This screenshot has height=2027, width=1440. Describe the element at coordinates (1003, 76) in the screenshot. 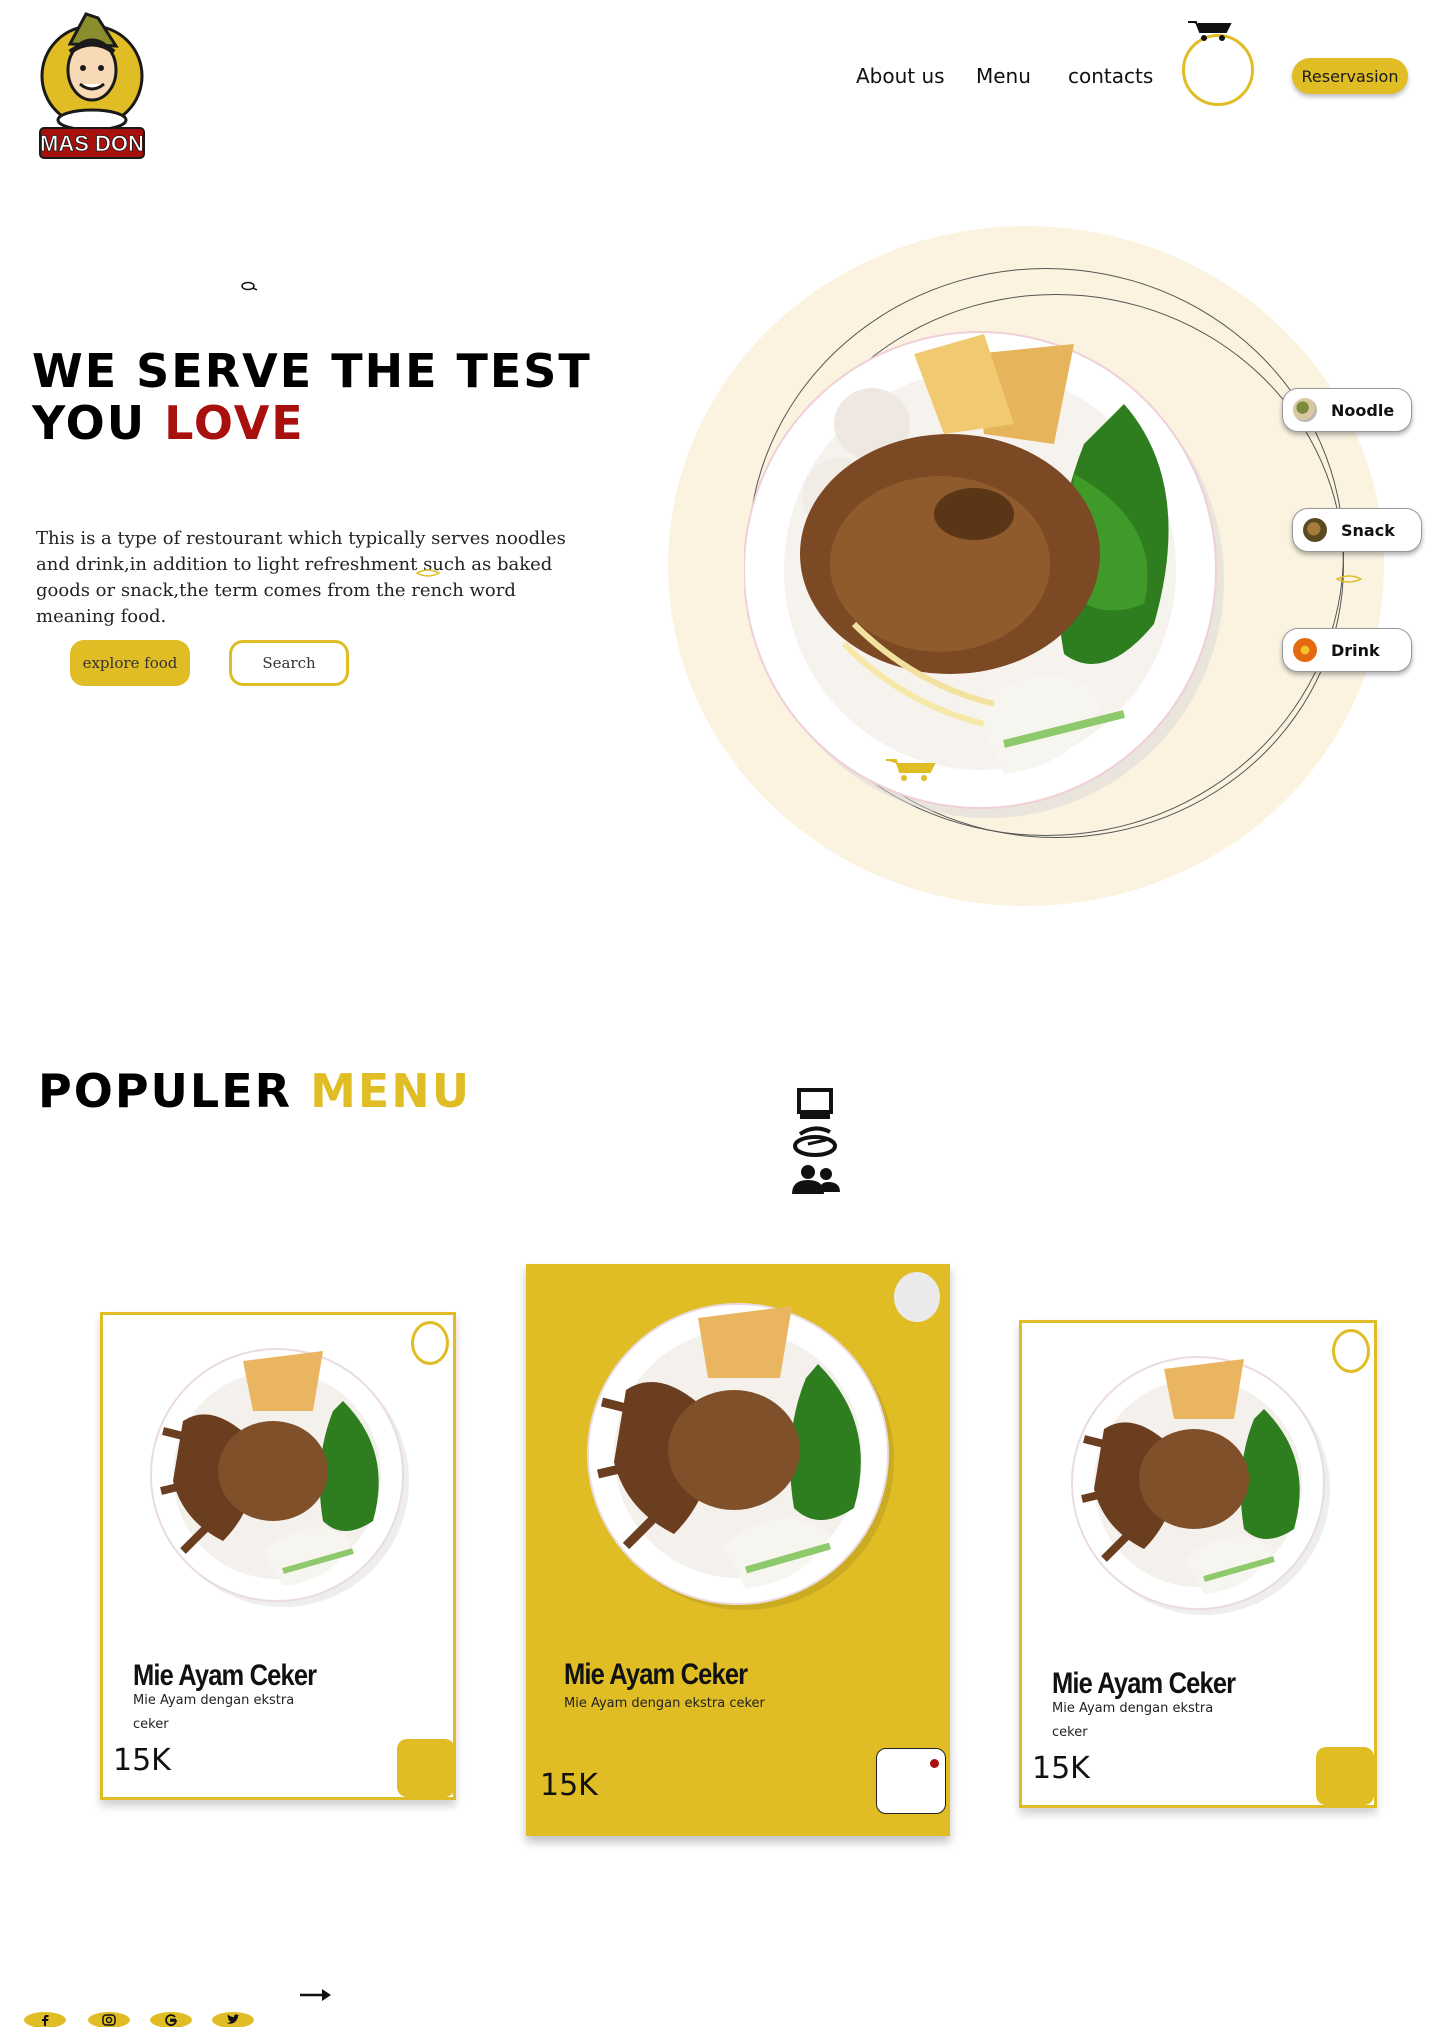

I see `nav-menu: Menu` at that location.